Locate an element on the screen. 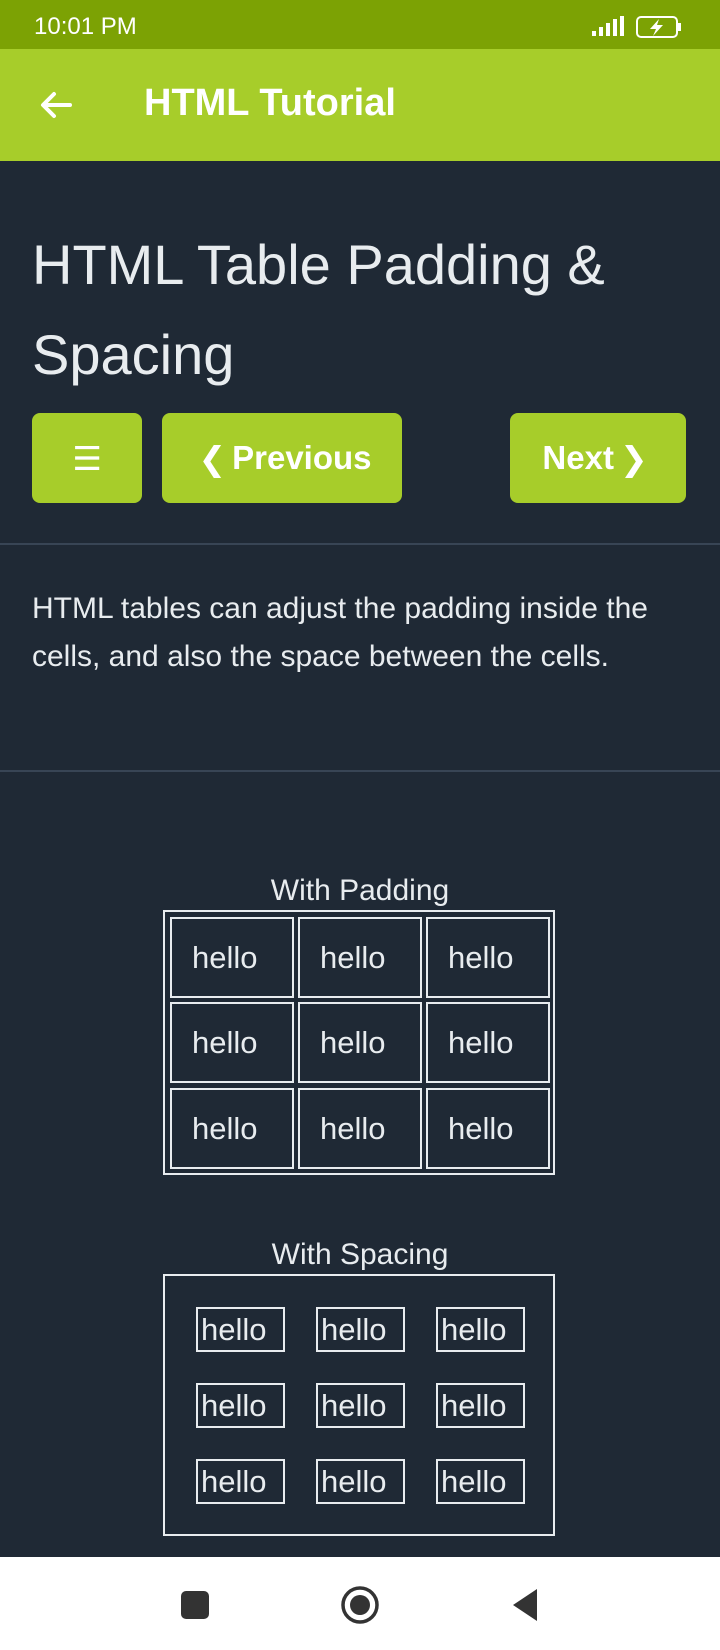  recent-apps-icon is located at coordinates (195, 1605).